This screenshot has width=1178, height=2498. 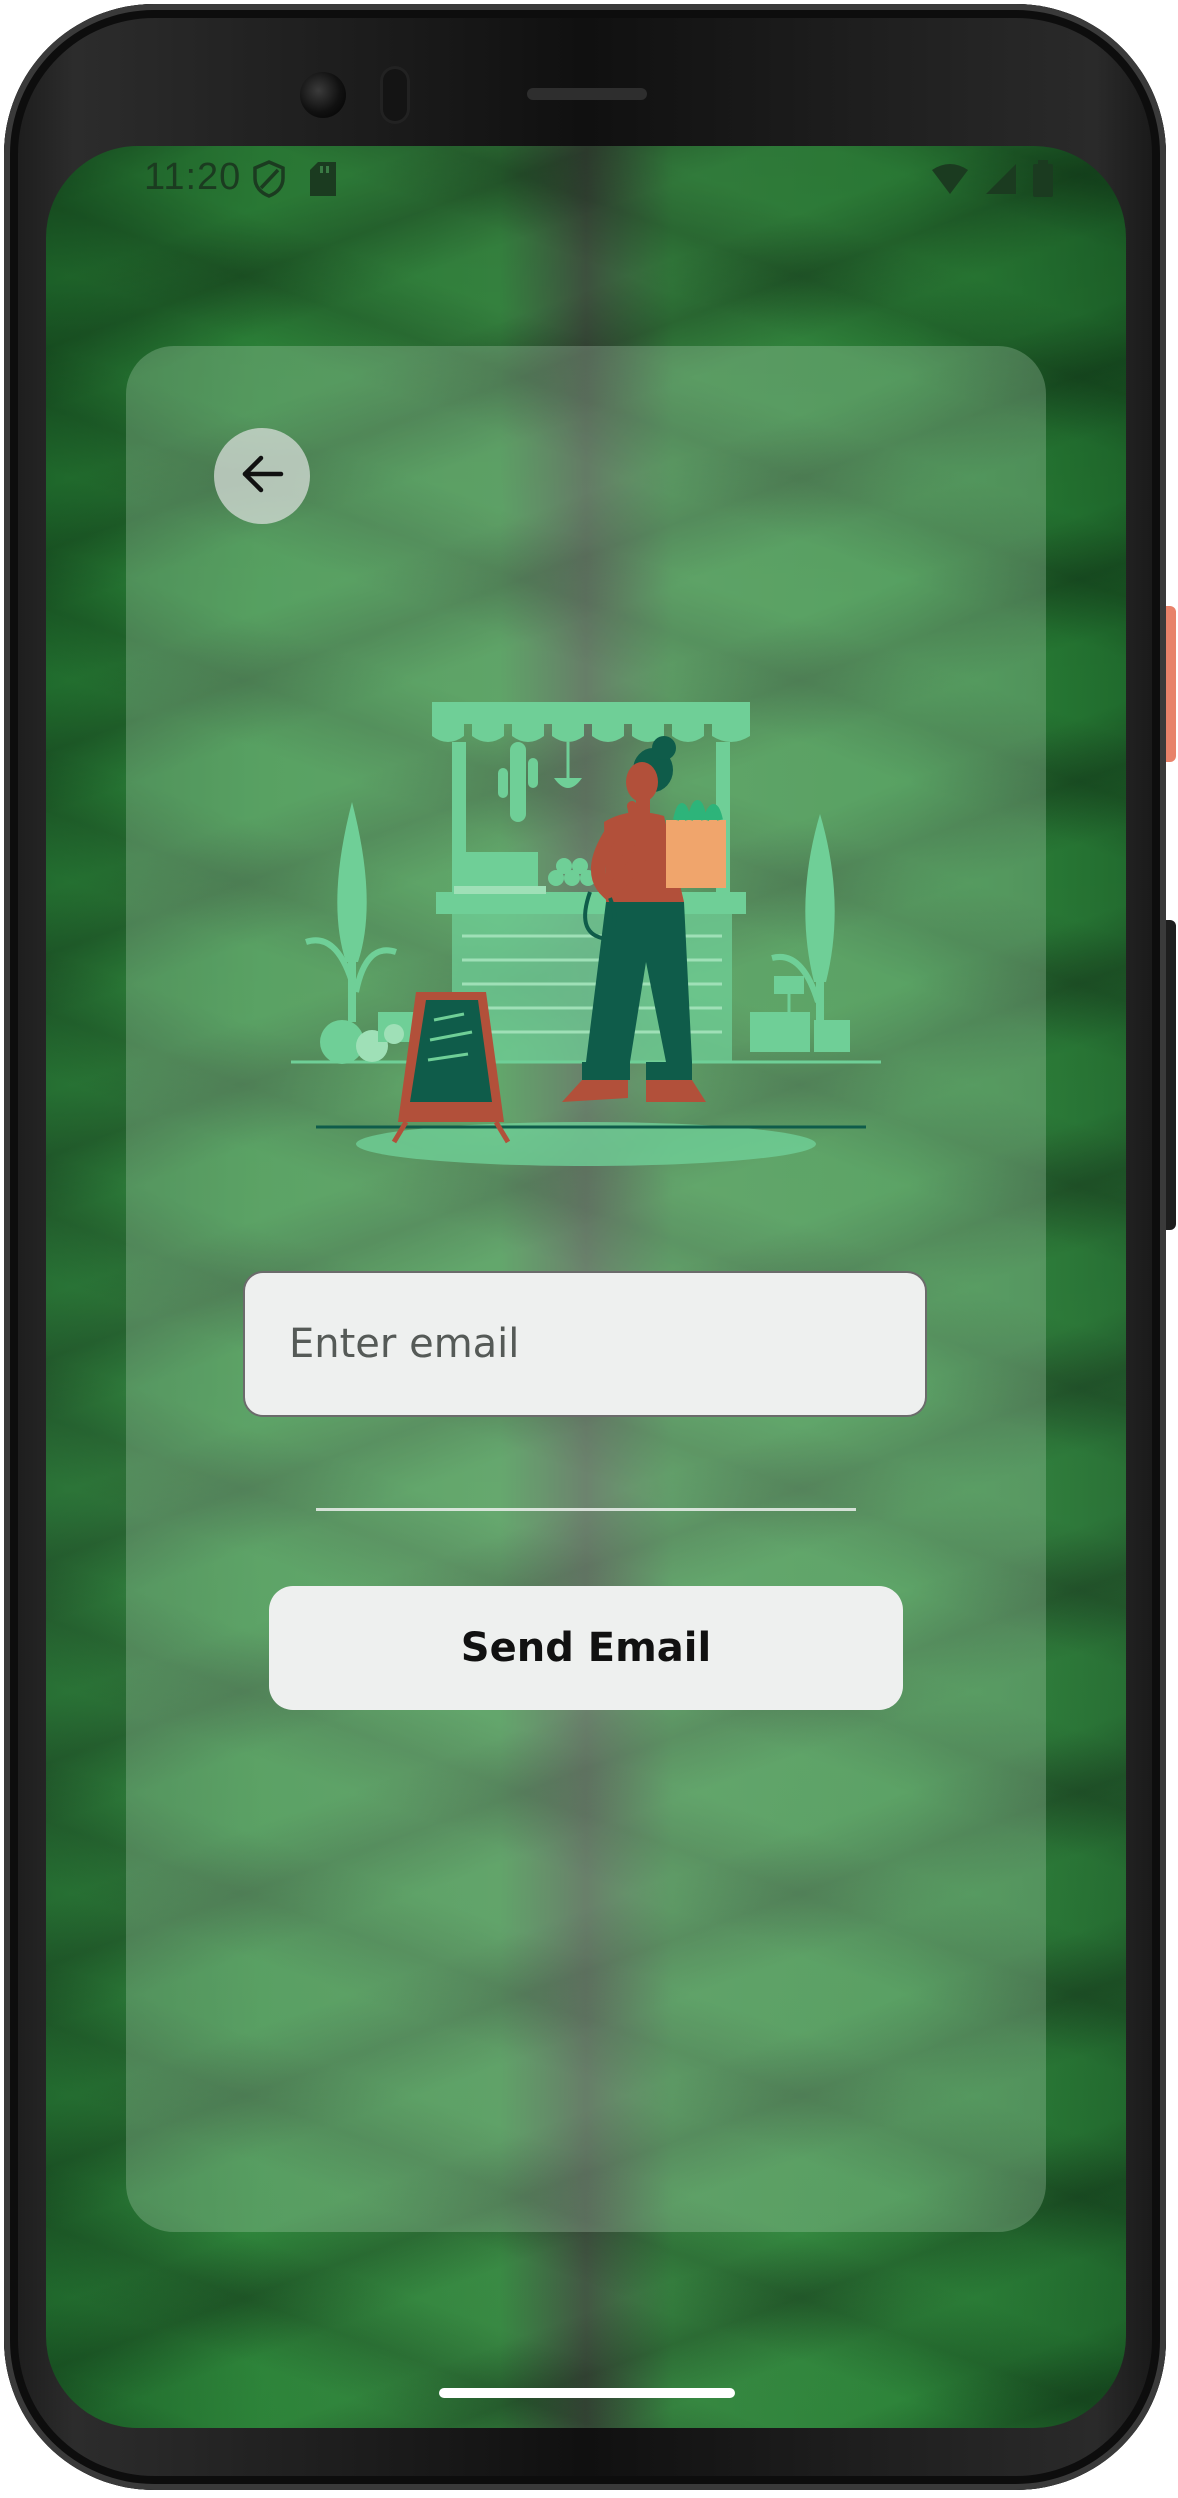 I want to click on back-button, so click(x=262, y=476).